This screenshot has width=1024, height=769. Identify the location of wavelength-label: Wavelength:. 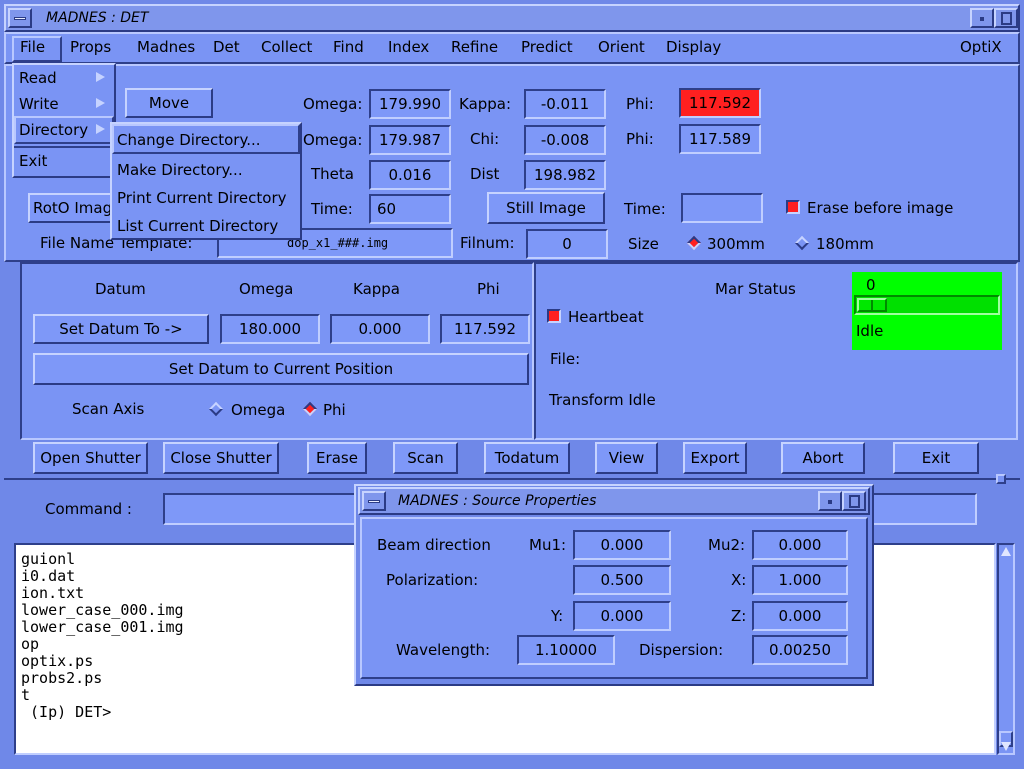
(443, 650).